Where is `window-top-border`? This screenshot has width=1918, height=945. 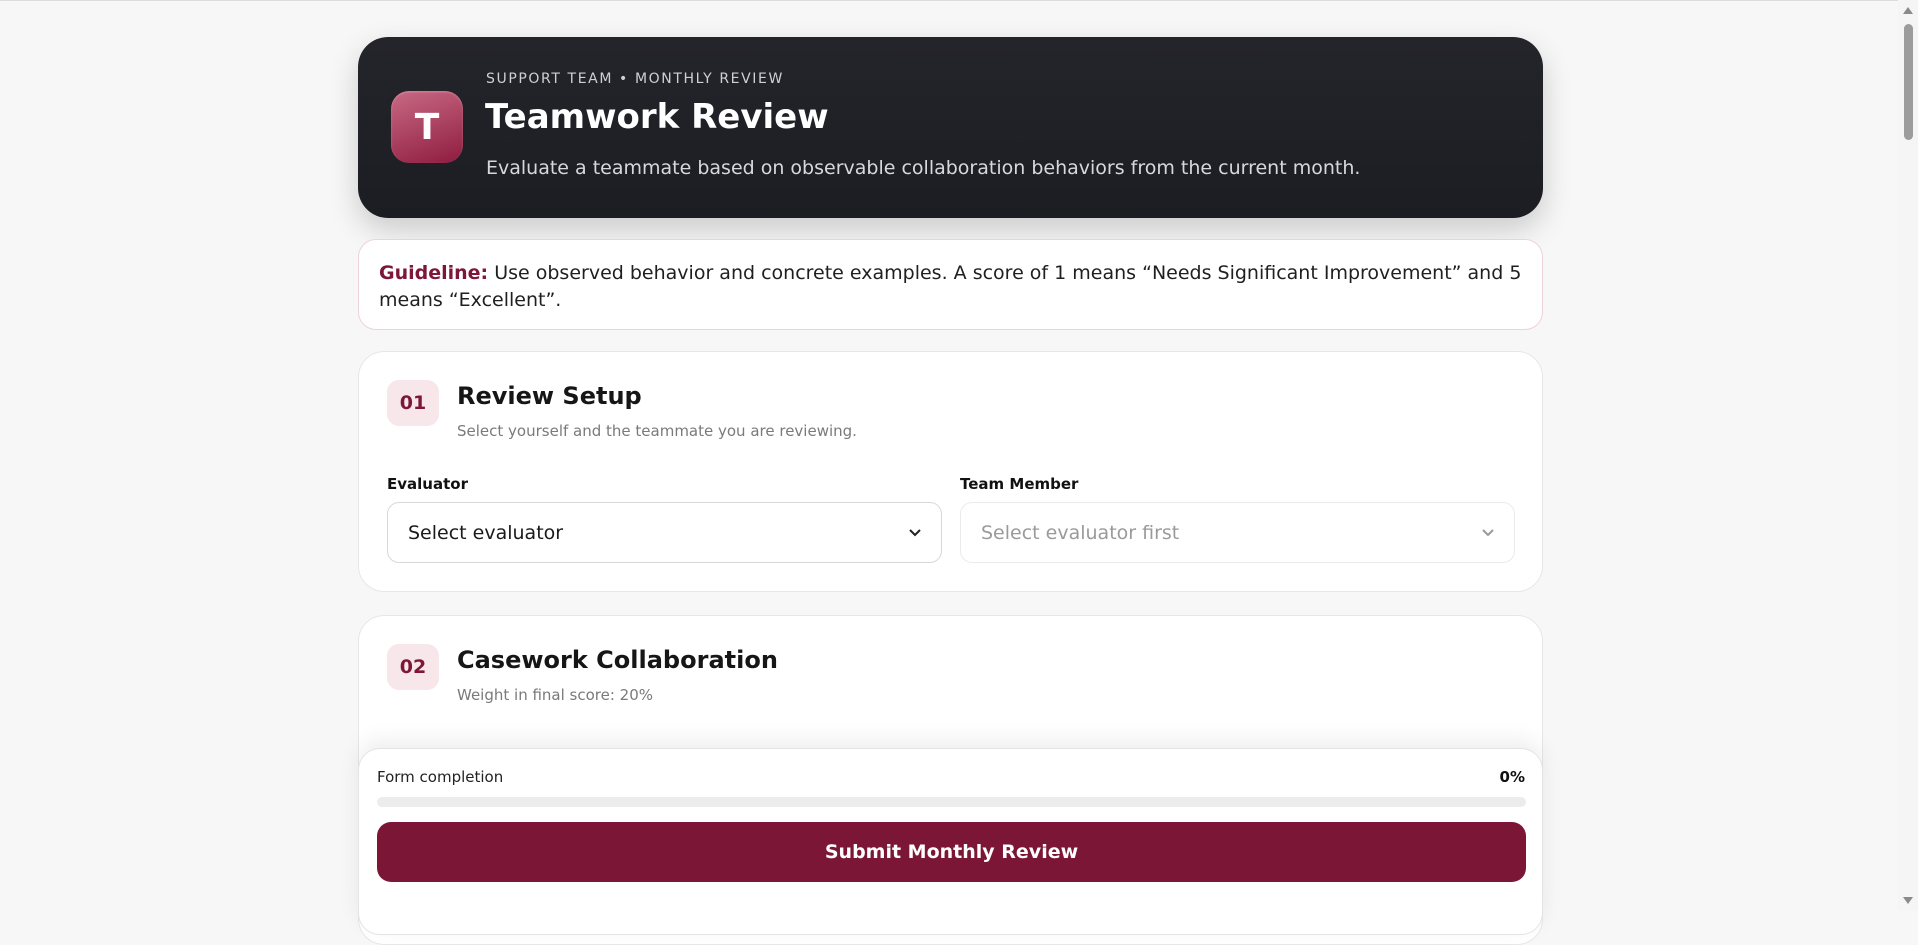
window-top-border is located at coordinates (949, 0).